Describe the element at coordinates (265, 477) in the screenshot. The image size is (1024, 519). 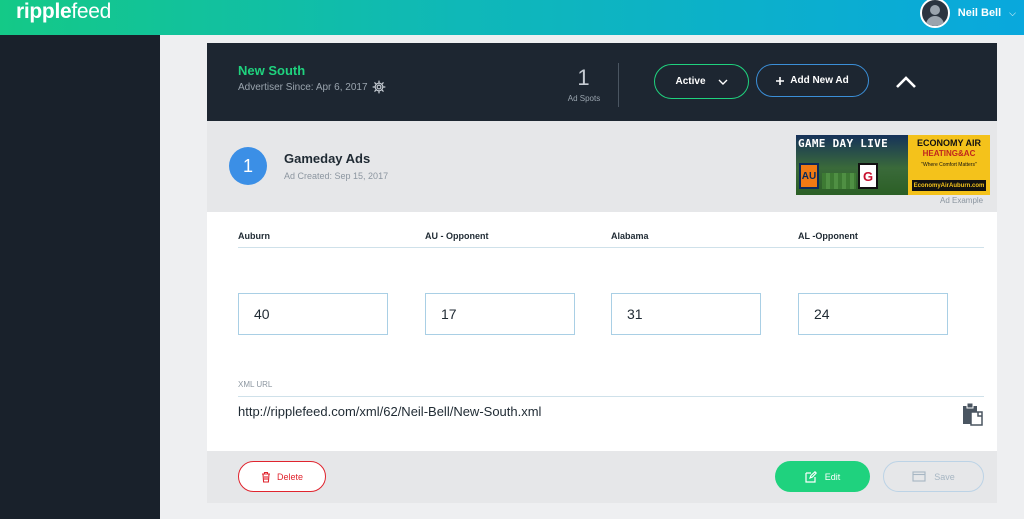
I see `trash-icon` at that location.